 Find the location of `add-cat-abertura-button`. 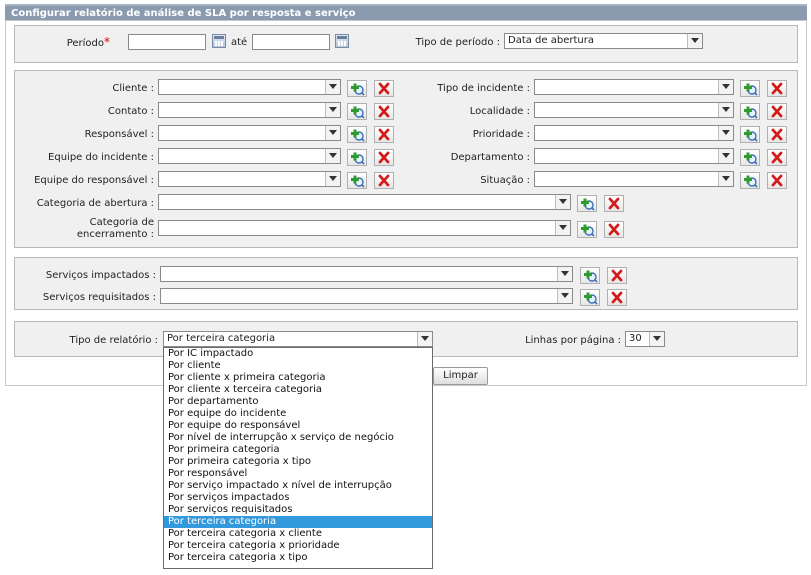

add-cat-abertura-button is located at coordinates (587, 203).